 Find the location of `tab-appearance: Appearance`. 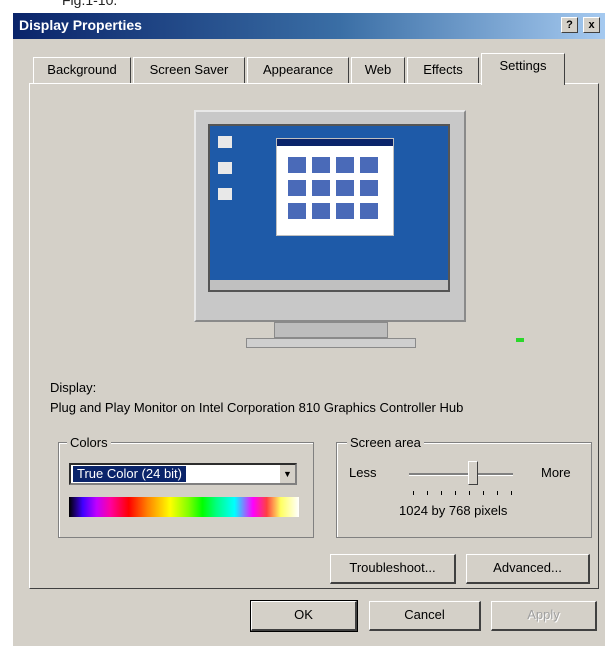

tab-appearance: Appearance is located at coordinates (298, 70).